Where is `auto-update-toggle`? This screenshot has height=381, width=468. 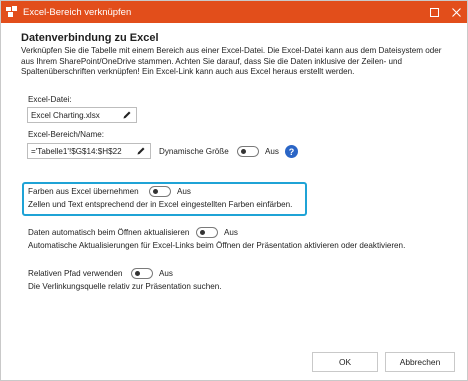
auto-update-toggle is located at coordinates (207, 232).